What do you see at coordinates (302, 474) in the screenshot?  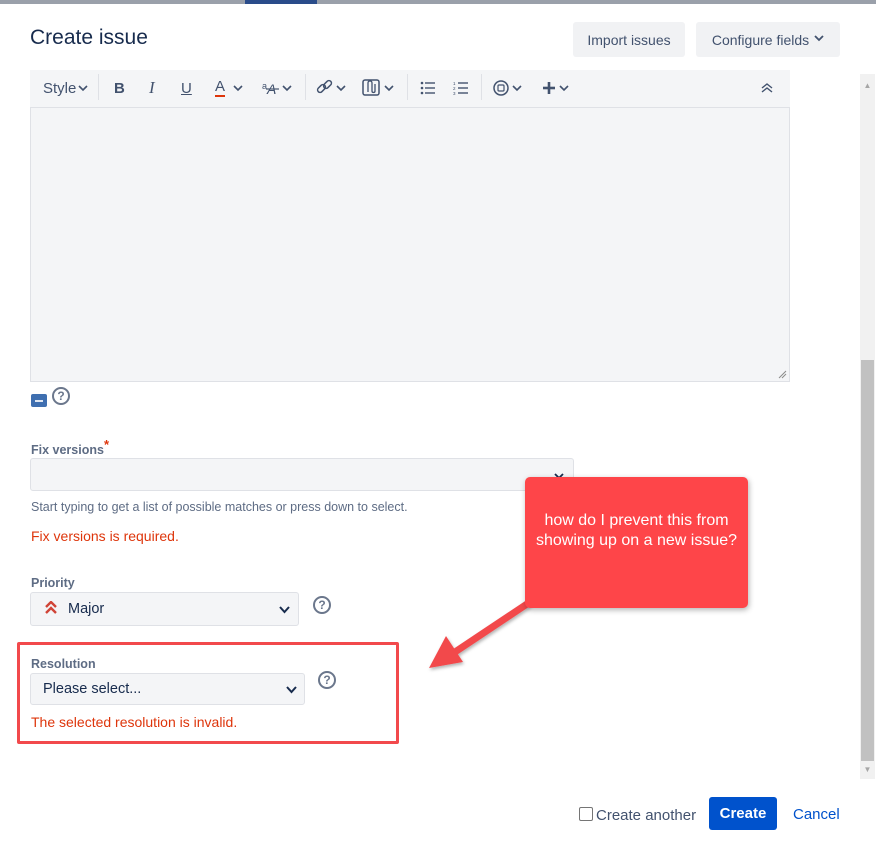 I see `fix-versions-input` at bounding box center [302, 474].